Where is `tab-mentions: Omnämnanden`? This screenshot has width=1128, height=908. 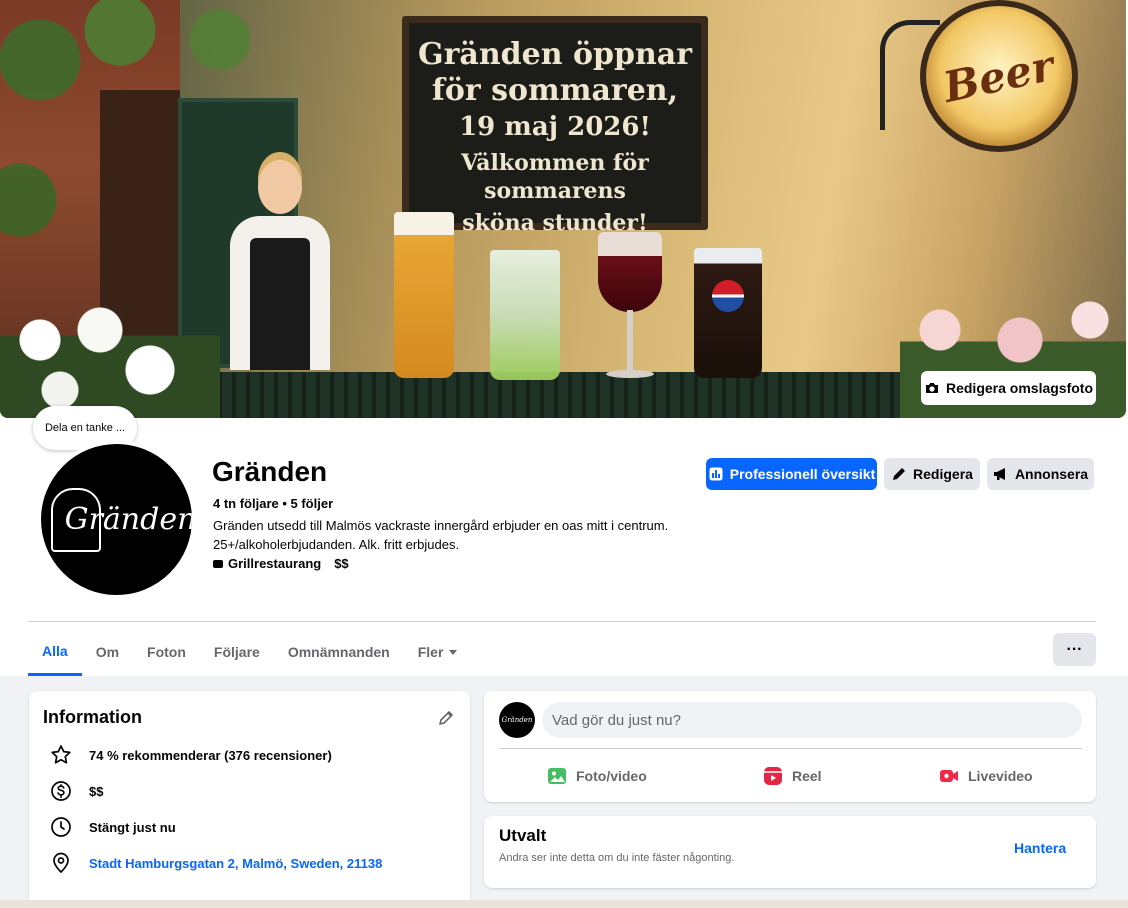 tab-mentions: Omnämnanden is located at coordinates (339, 652).